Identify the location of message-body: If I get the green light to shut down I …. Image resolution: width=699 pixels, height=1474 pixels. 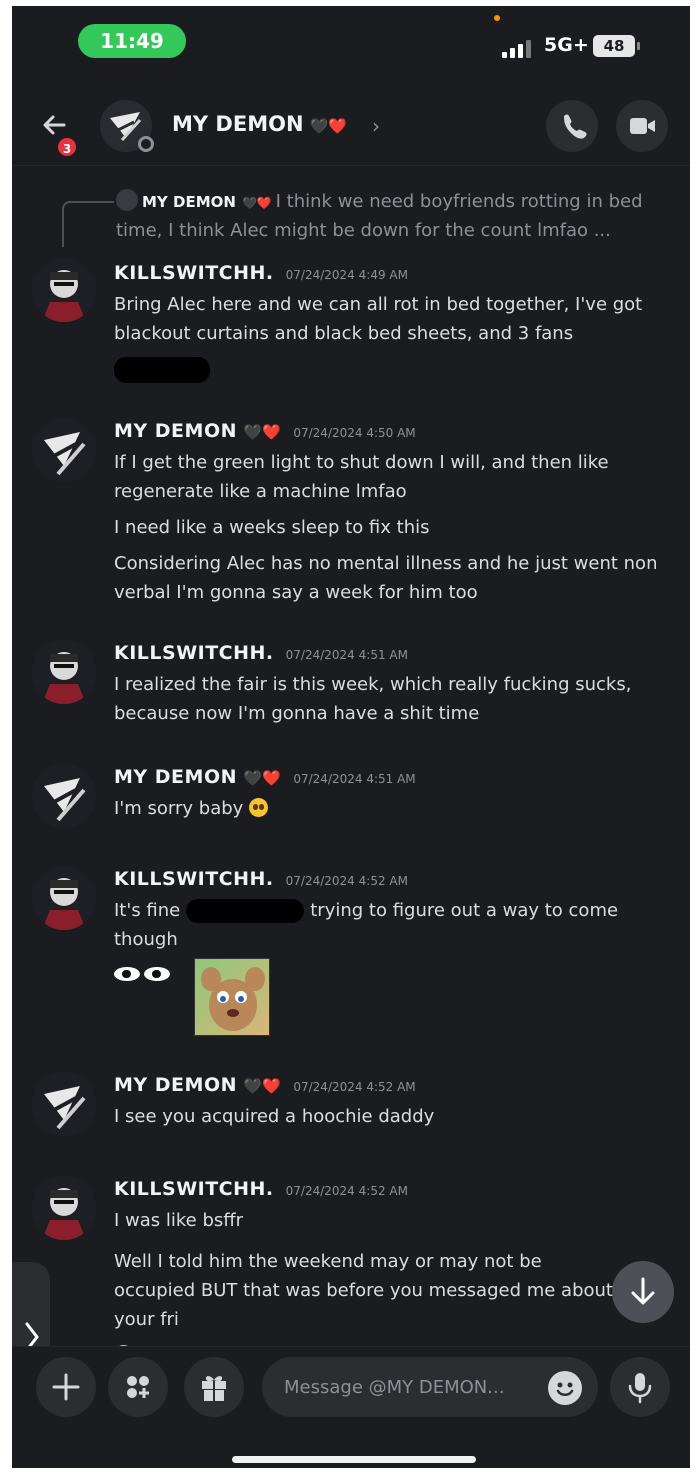
(386, 527).